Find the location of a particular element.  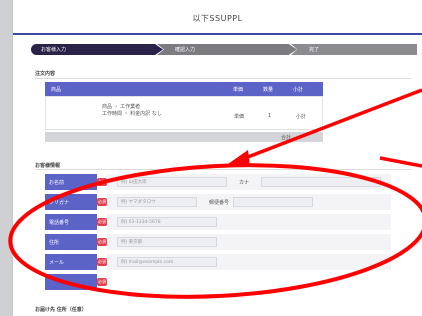

step-1: お客様入力 is located at coordinates (97, 49).